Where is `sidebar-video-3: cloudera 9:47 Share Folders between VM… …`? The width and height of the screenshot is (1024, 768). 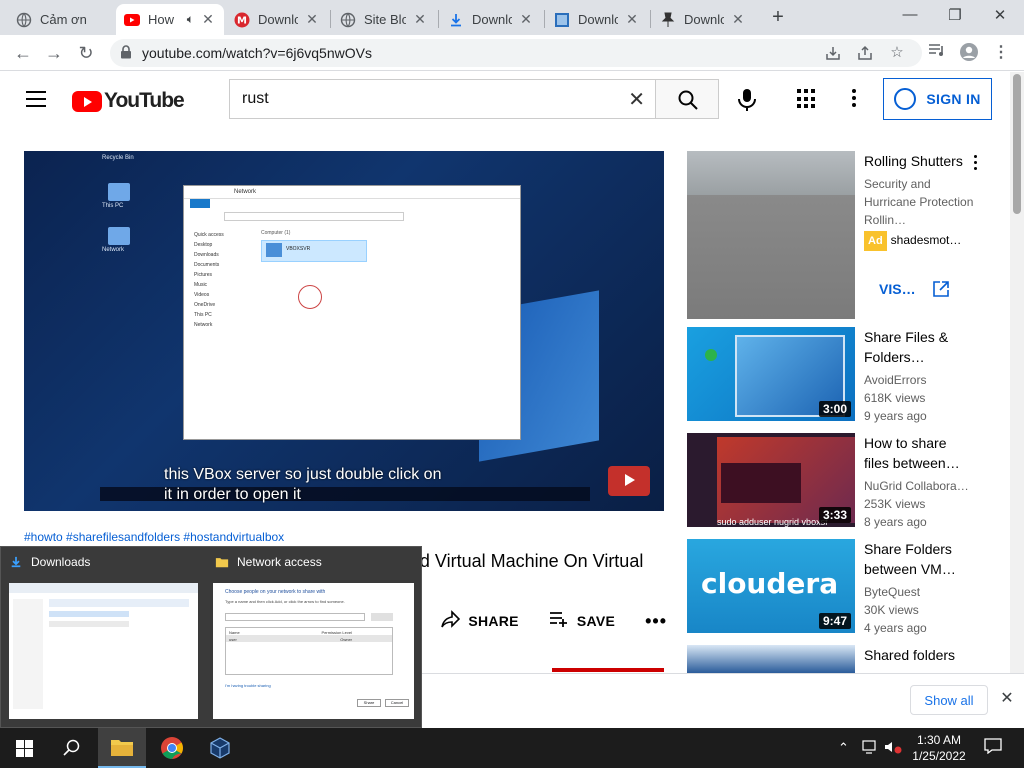
sidebar-video-3: cloudera 9:47 Share Folders between VM… … is located at coordinates (847, 587).